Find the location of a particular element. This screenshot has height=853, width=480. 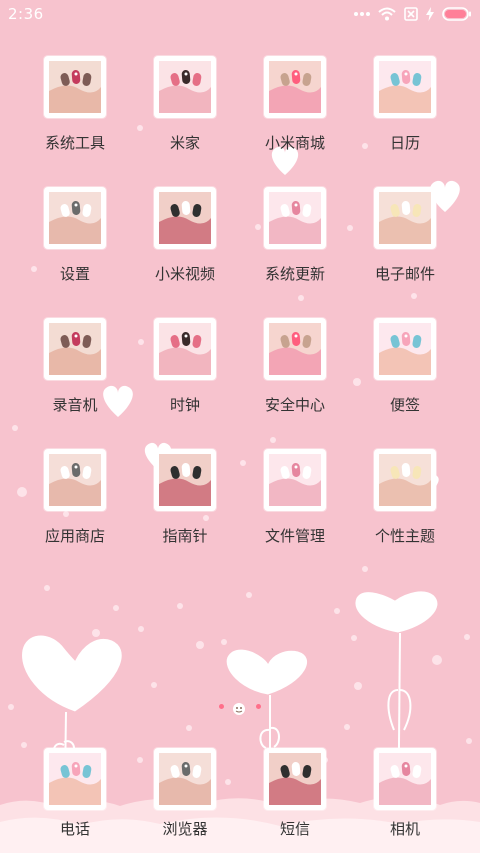

app-themes: 个性主题 is located at coordinates (405, 498).